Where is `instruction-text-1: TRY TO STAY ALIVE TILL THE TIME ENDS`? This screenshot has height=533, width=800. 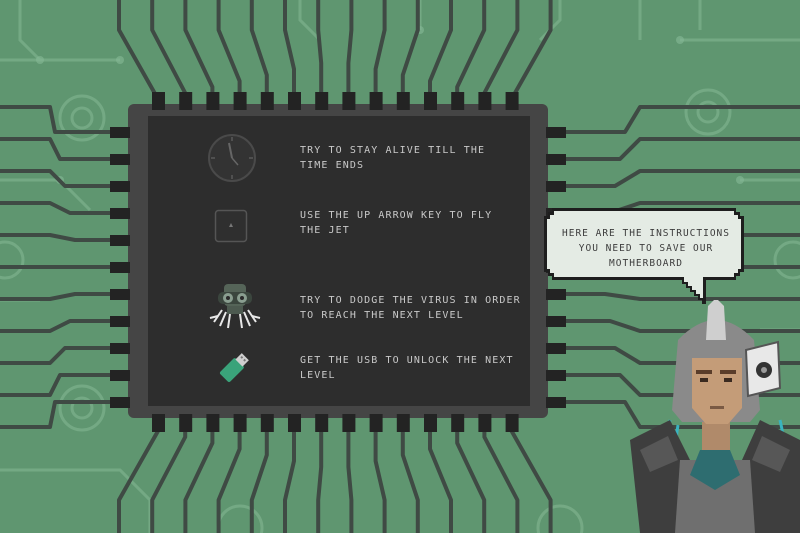
instruction-text-1: TRY TO STAY ALIVE TILL THE TIME ENDS is located at coordinates (393, 158).